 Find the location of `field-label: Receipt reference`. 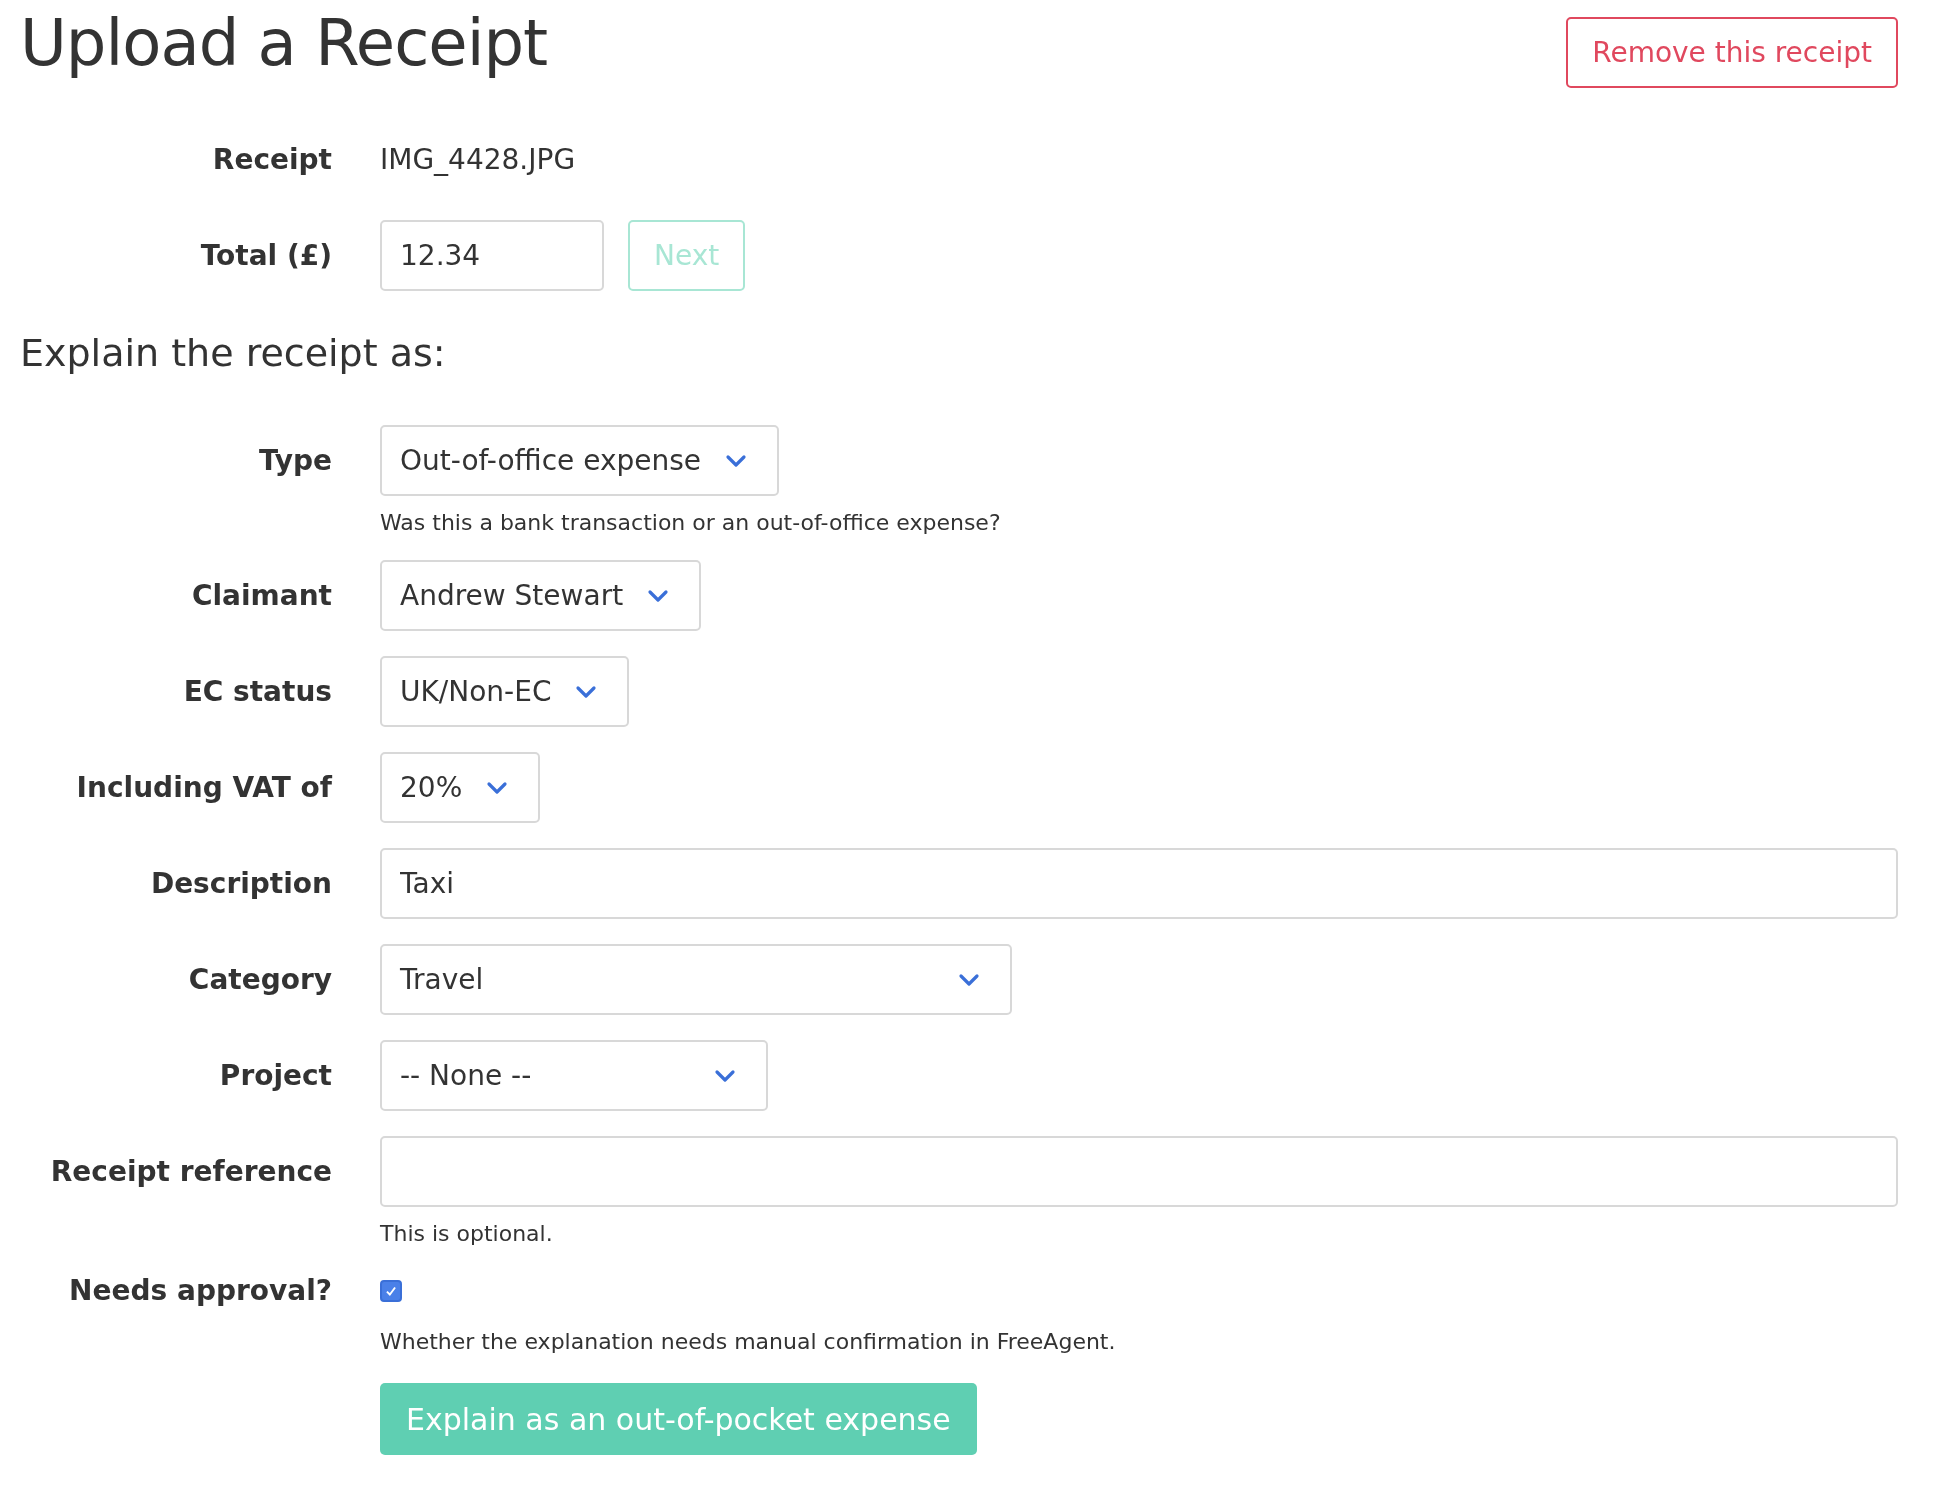

field-label: Receipt reference is located at coordinates (191, 1172).